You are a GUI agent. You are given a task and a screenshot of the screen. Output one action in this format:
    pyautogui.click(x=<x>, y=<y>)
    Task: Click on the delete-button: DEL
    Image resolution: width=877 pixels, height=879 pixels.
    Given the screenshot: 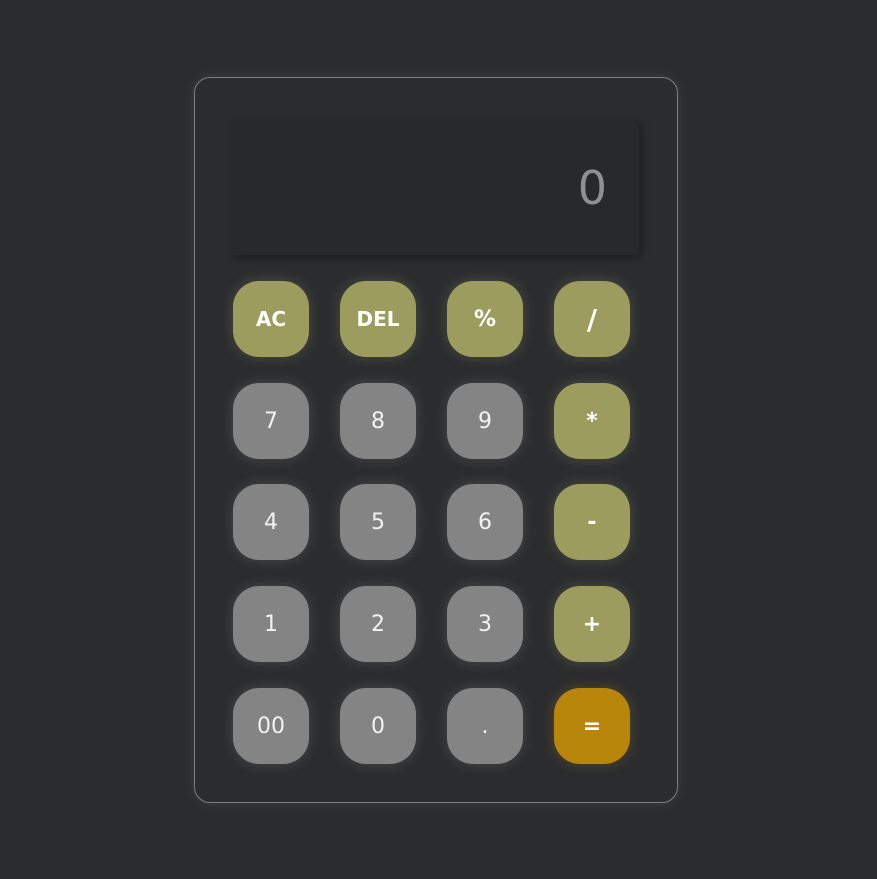 What is the action you would take?
    pyautogui.click(x=378, y=319)
    